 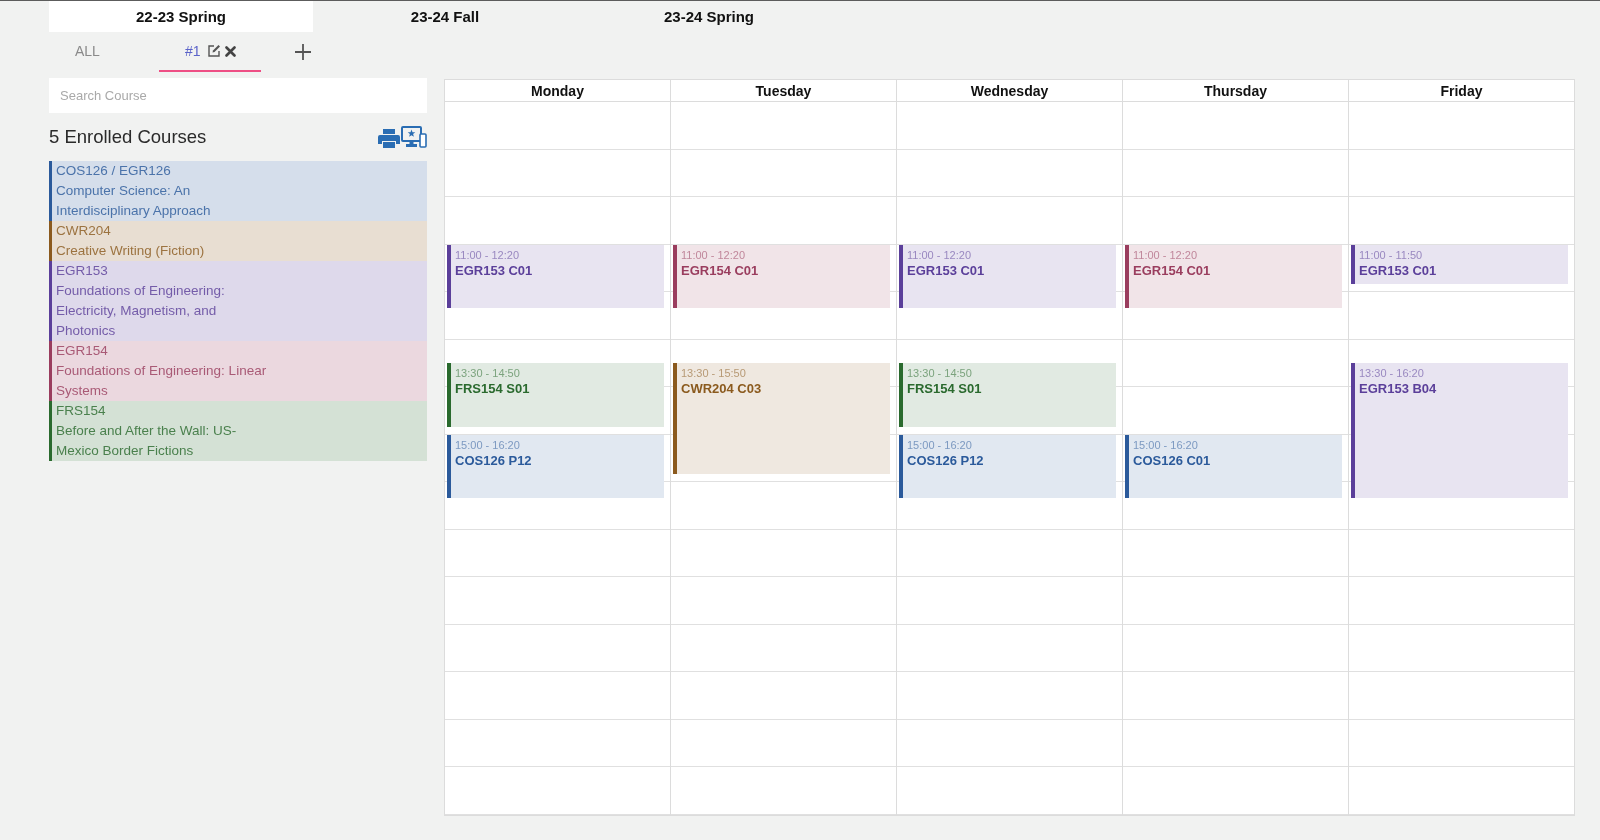 What do you see at coordinates (721, 389) in the screenshot?
I see `event-title: CWR204 C03` at bounding box center [721, 389].